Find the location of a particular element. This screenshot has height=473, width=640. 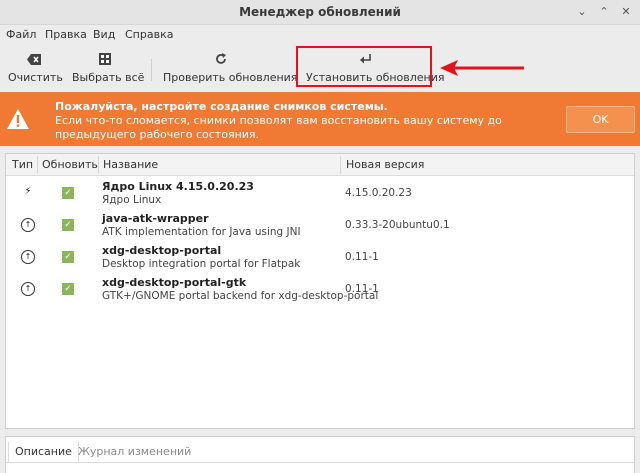

menu-file: Файл is located at coordinates (21, 34).